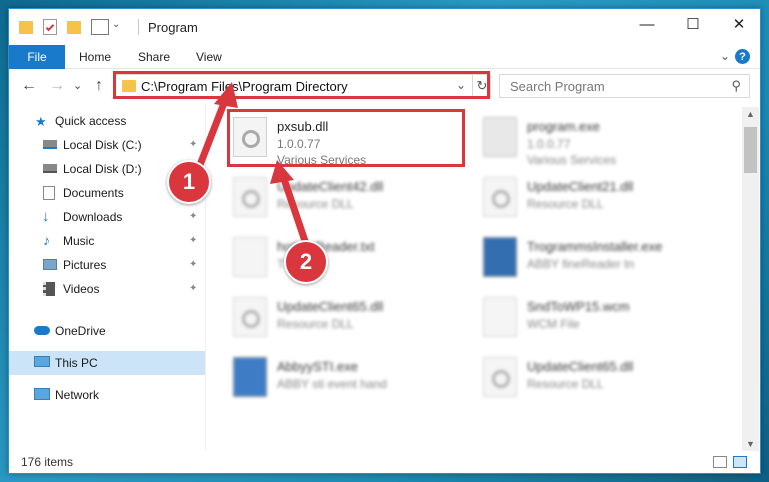 The image size is (769, 482). What do you see at coordinates (750, 279) in the screenshot?
I see `vertical-scrollbar: ▲ ▼` at bounding box center [750, 279].